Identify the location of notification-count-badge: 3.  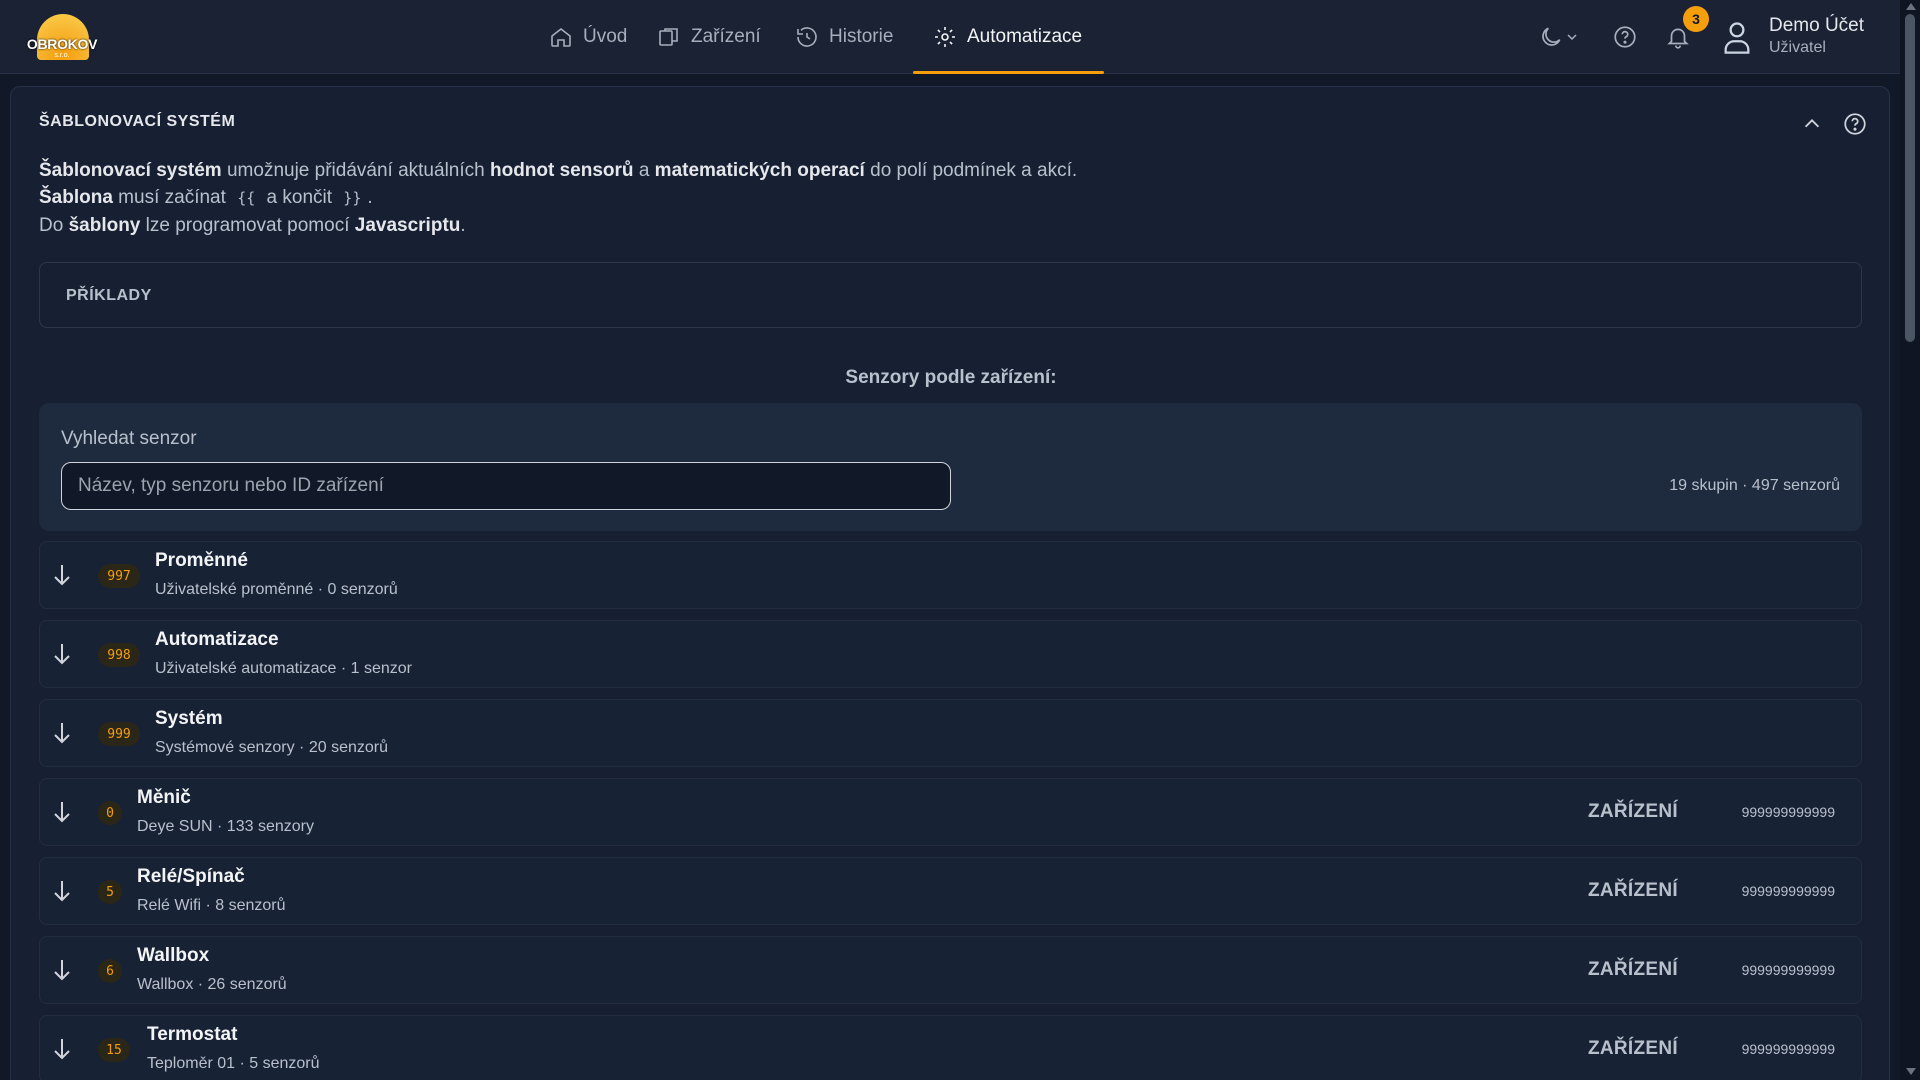
(1696, 19).